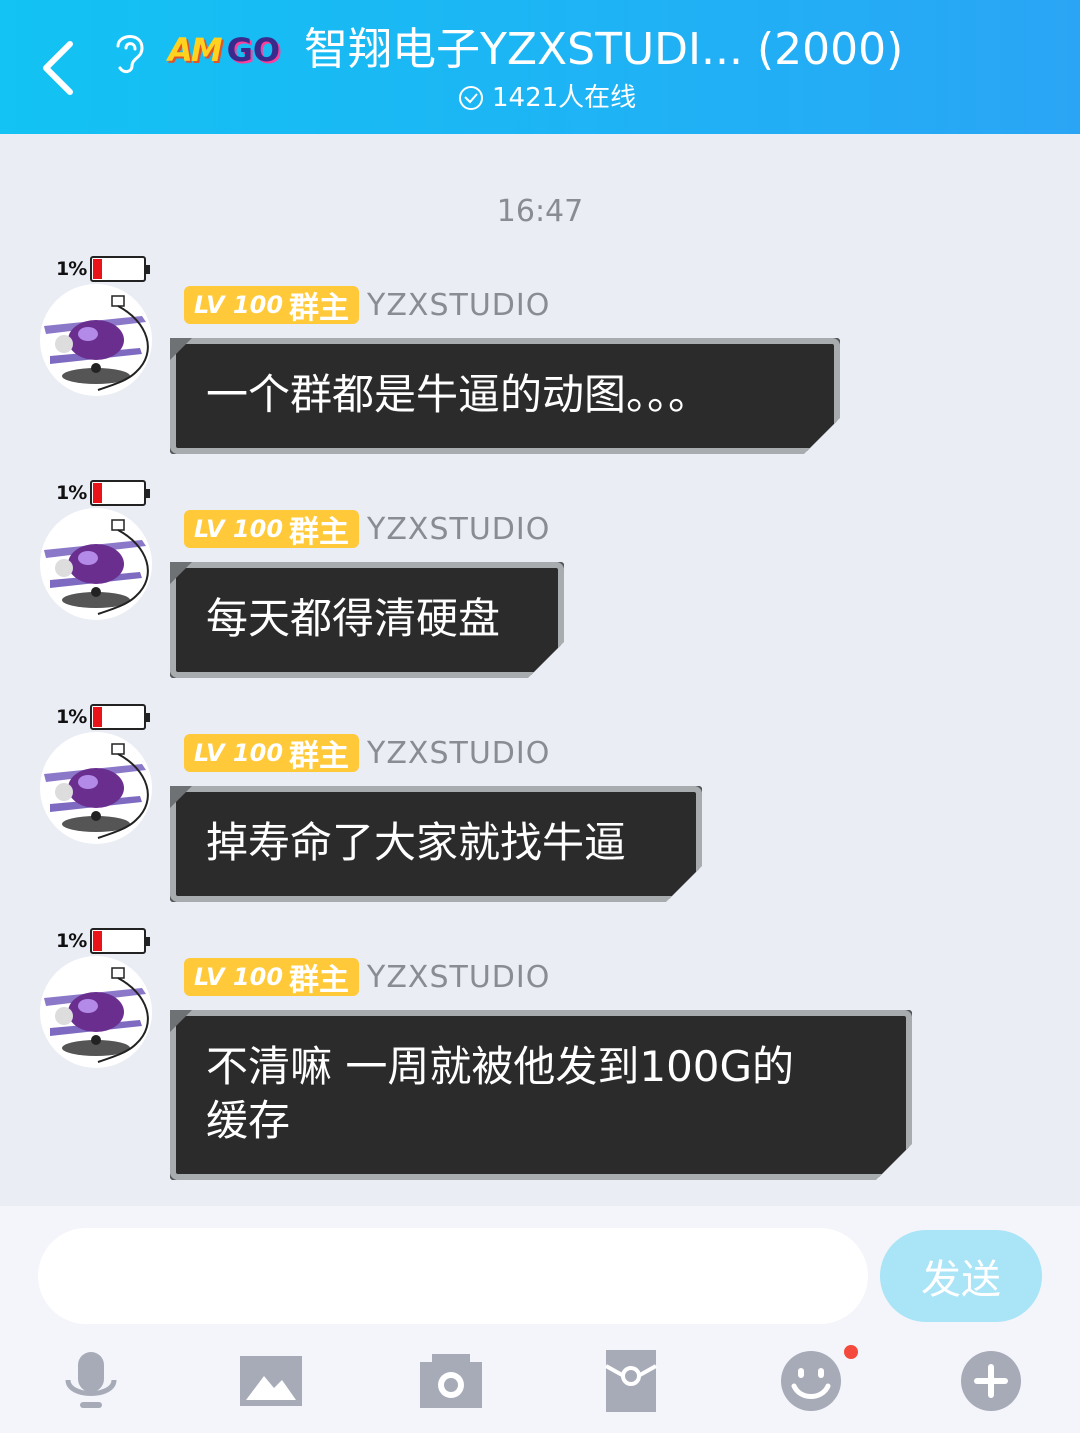 The height and width of the screenshot is (1433, 1080). I want to click on red-packet-icon, so click(631, 1381).